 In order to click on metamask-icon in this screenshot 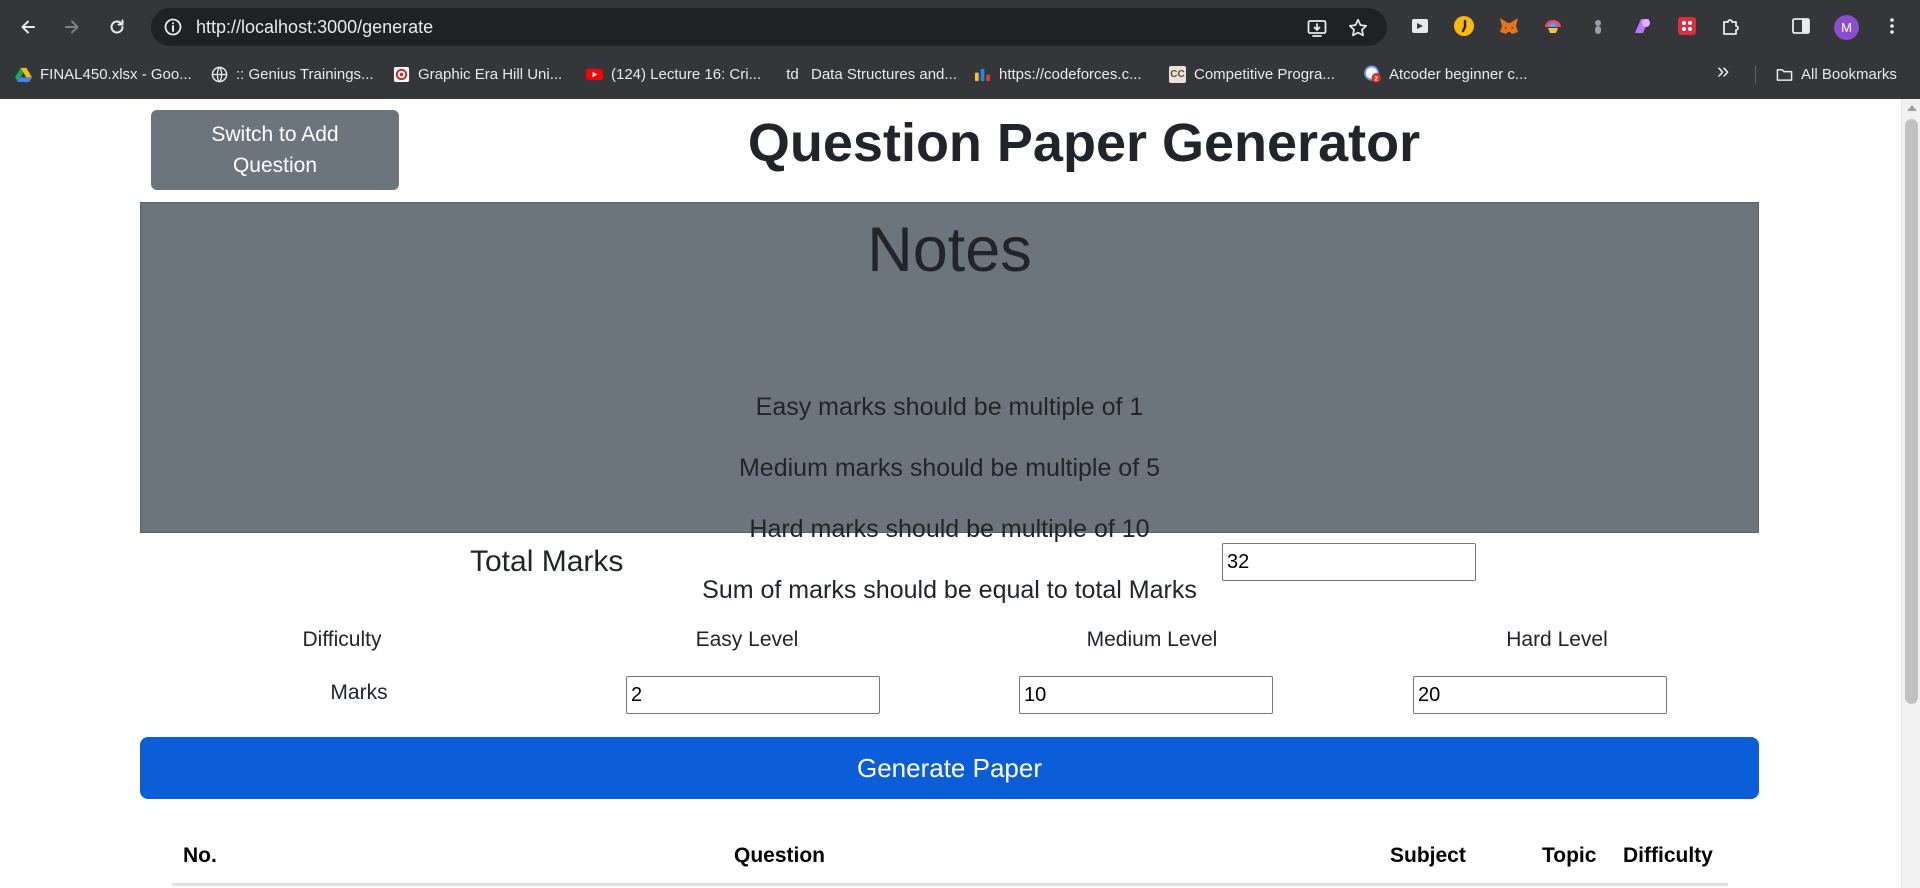, I will do `click(1509, 26)`.